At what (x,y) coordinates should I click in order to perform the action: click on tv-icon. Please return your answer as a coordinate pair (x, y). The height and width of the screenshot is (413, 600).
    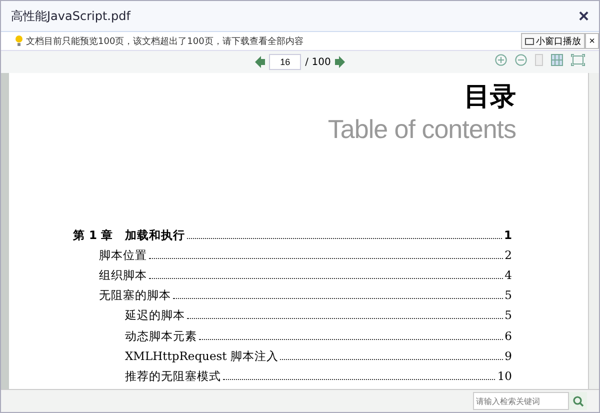
    Looking at the image, I should click on (529, 41).